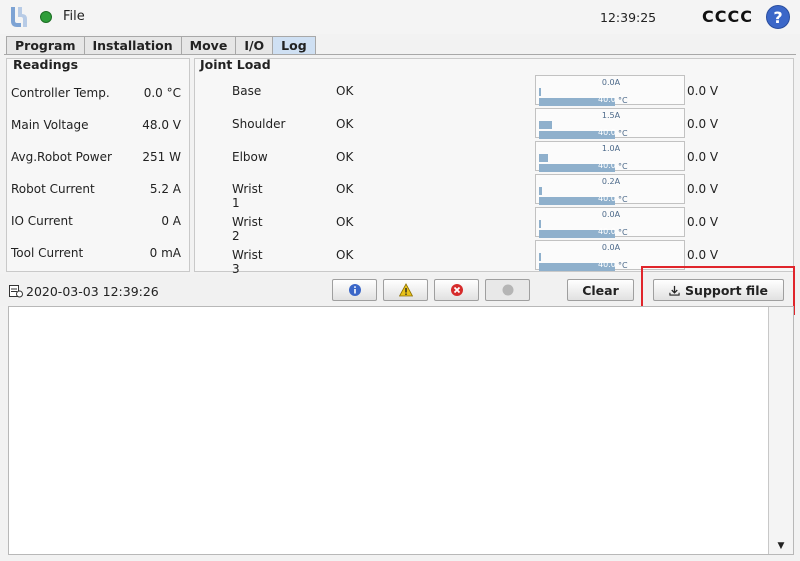 This screenshot has width=800, height=561. I want to click on error-icon, so click(456, 290).